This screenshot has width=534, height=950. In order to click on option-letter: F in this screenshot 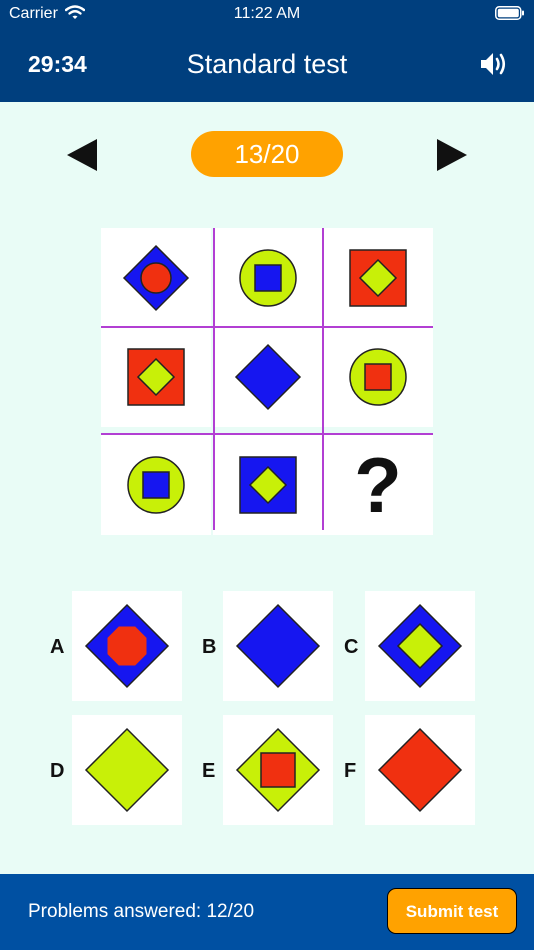, I will do `click(350, 771)`.